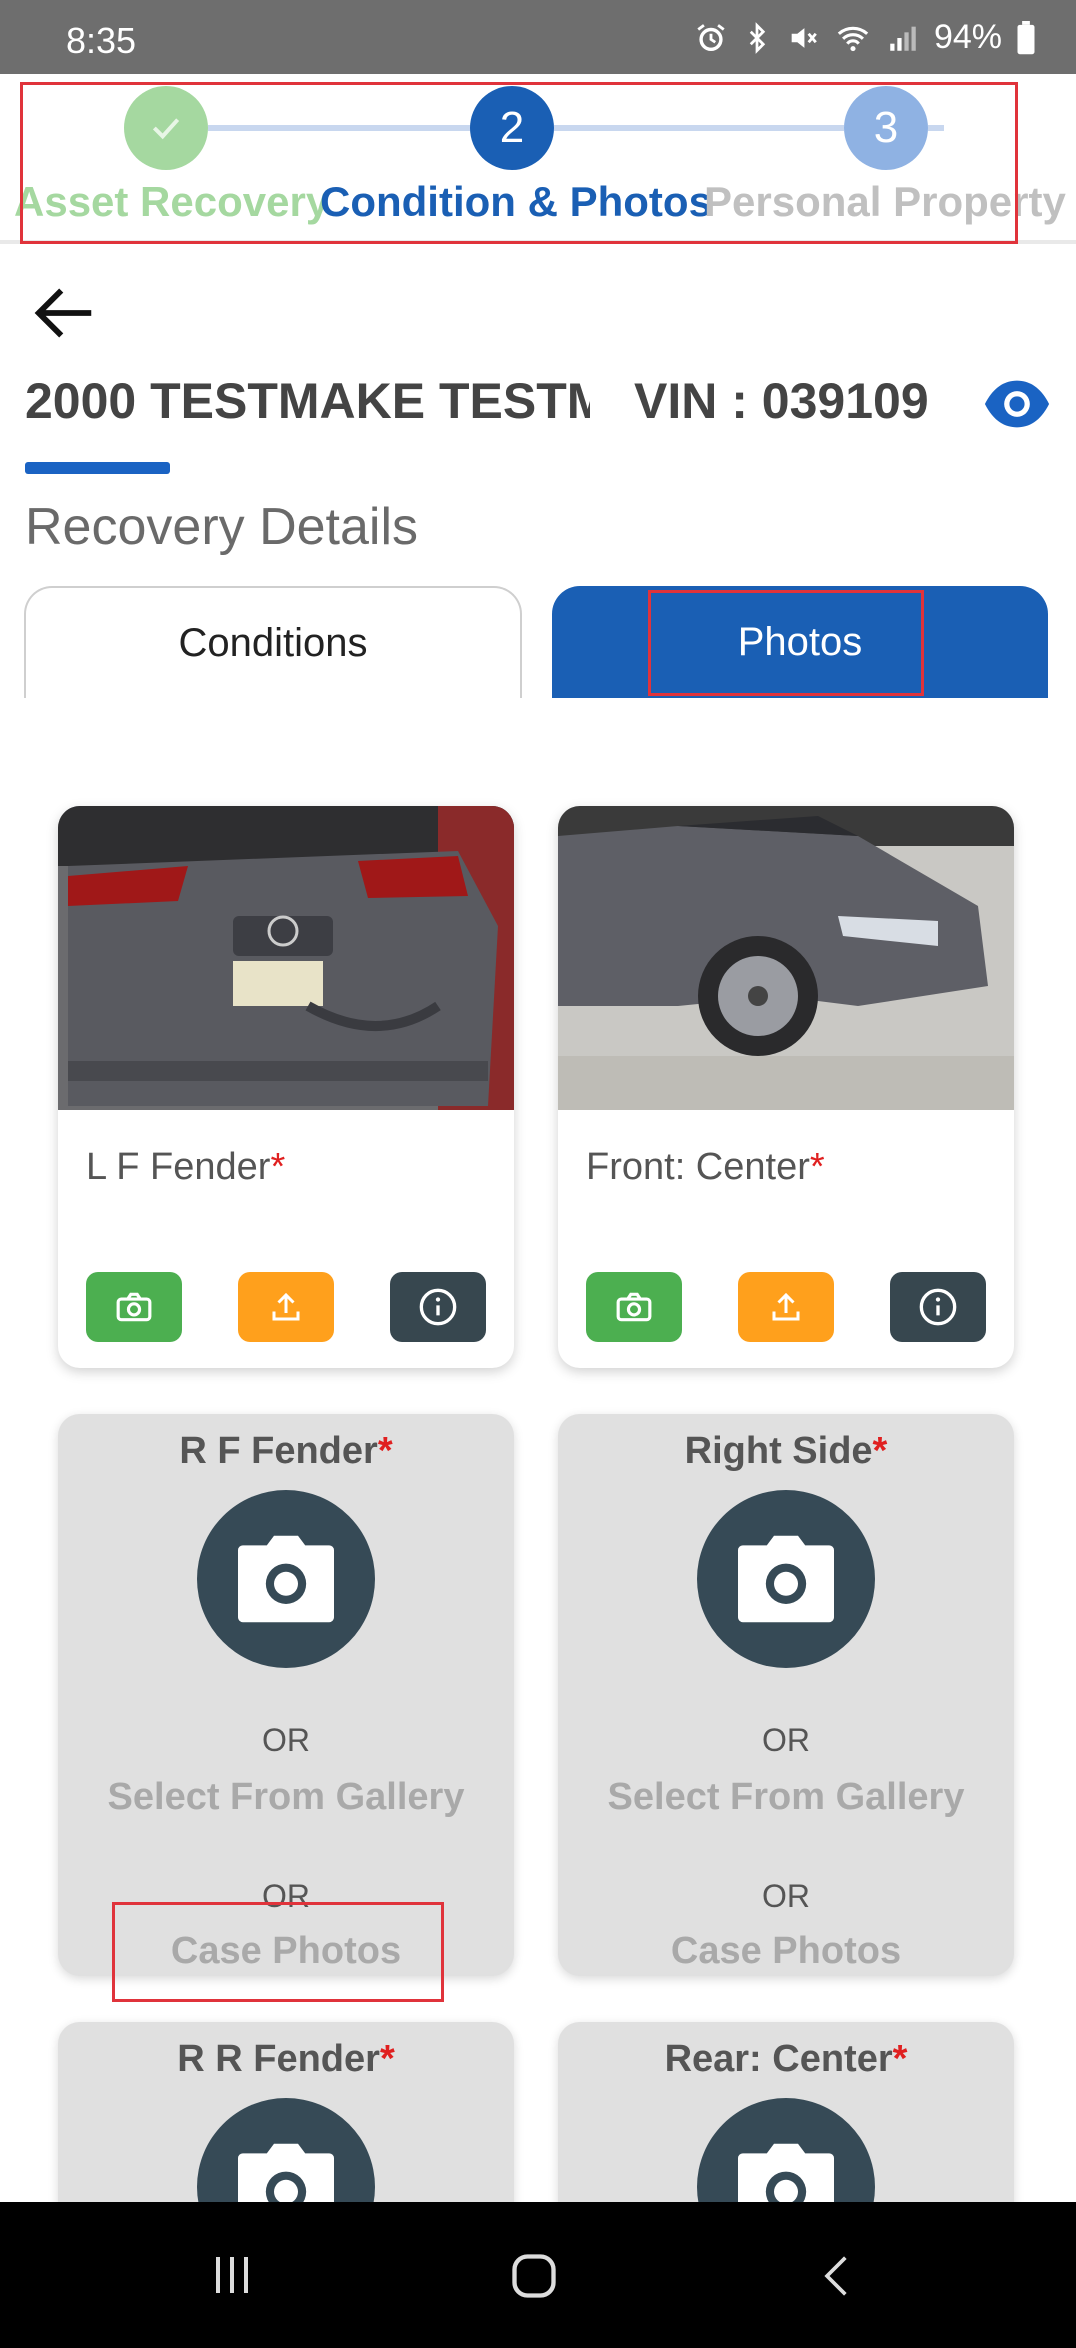 This screenshot has width=1076, height=2348. What do you see at coordinates (804, 37) in the screenshot?
I see `mute-icon` at bounding box center [804, 37].